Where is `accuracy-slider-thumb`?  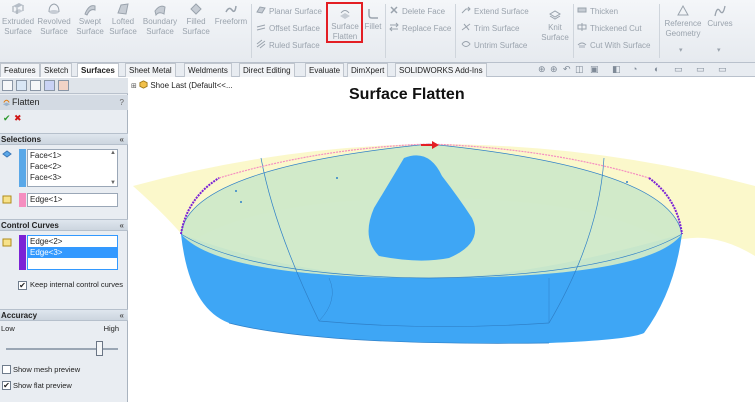
accuracy-slider-thumb is located at coordinates (99, 348).